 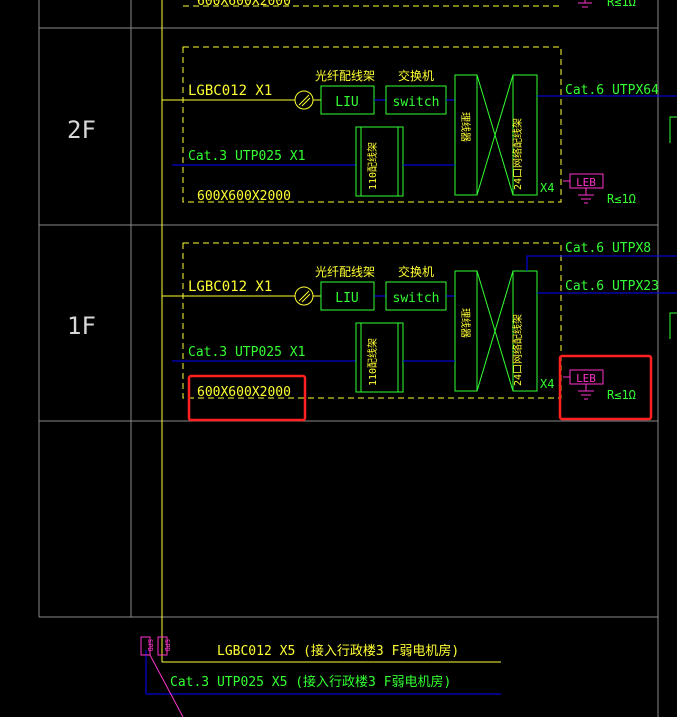 I want to click on top-partial-floor: 600X600X2000 R≤1Ω, so click(x=409, y=4).